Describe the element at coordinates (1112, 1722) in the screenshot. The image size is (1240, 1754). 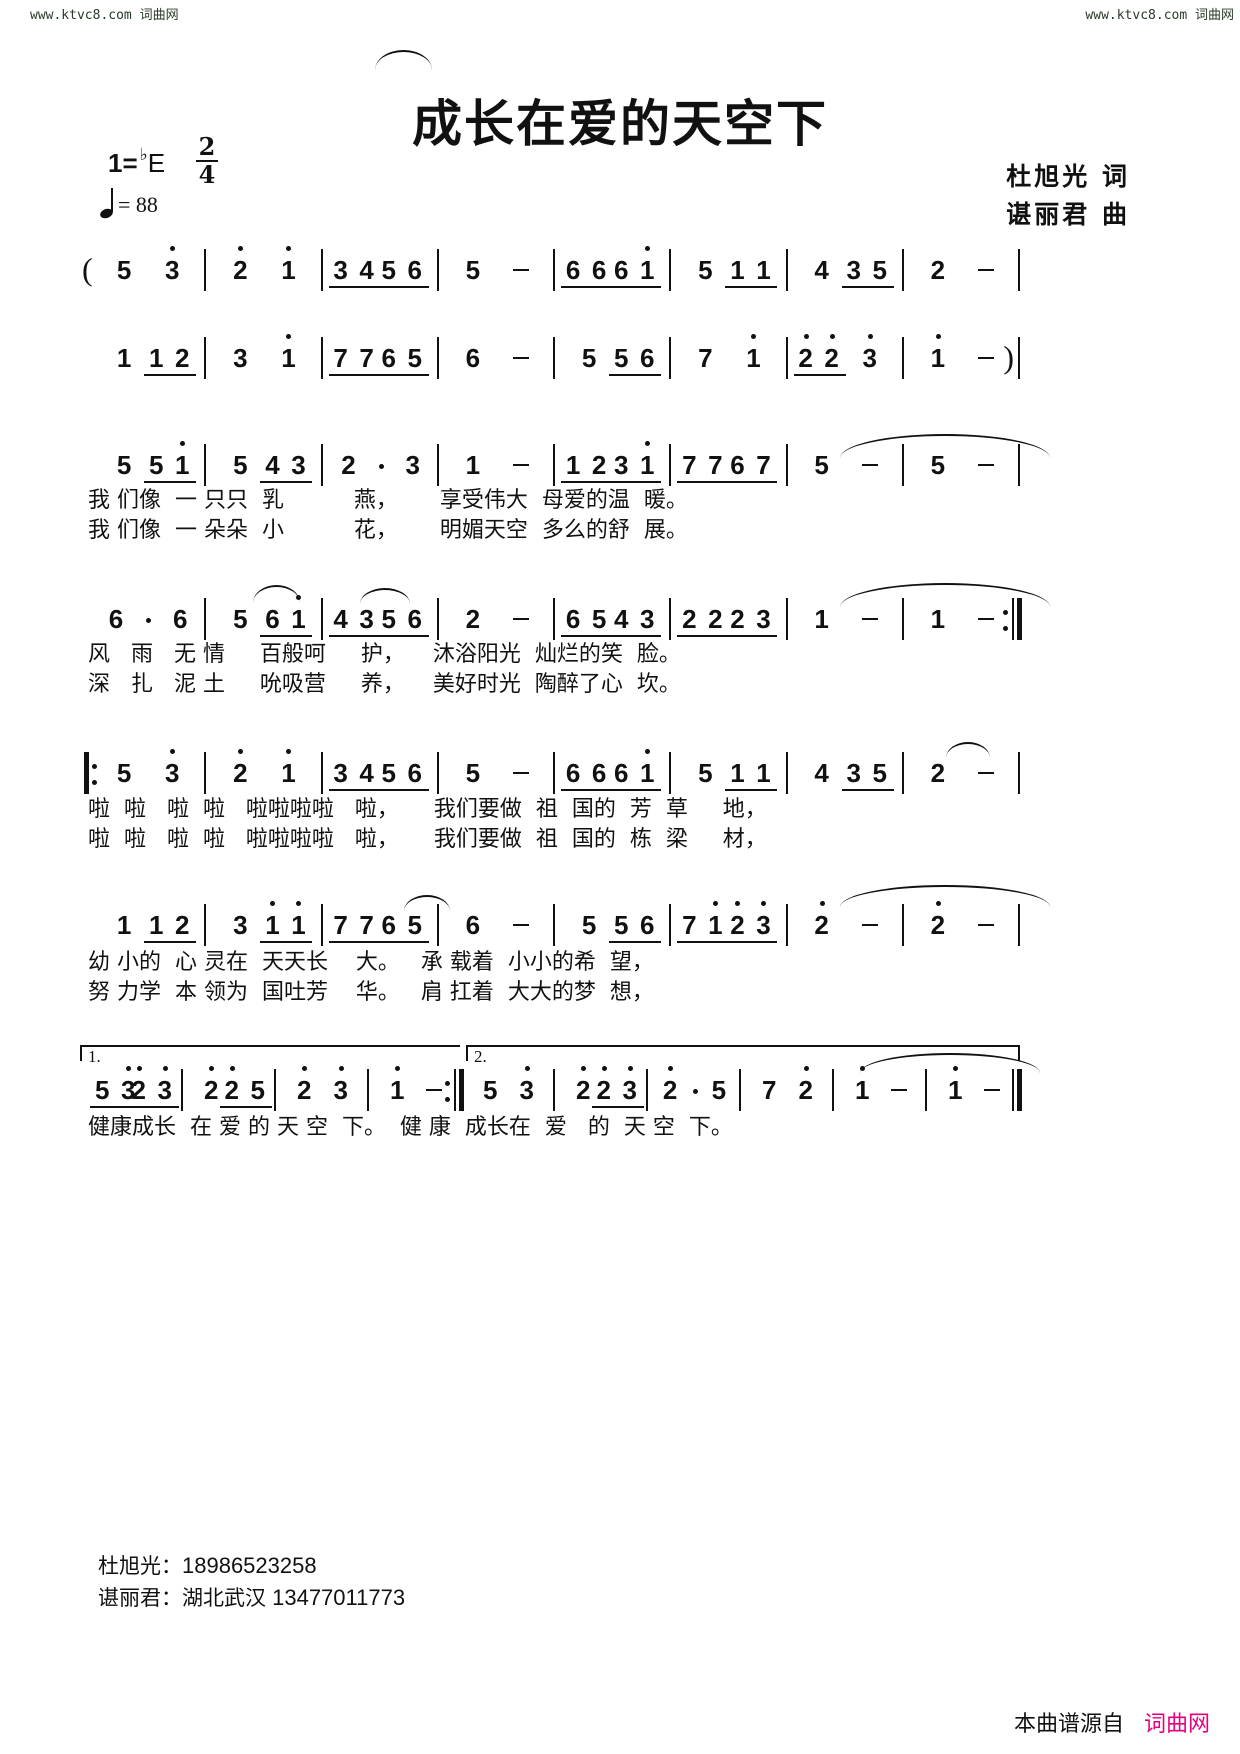
I see `source-credit: 本曲谱源自 词曲网` at that location.